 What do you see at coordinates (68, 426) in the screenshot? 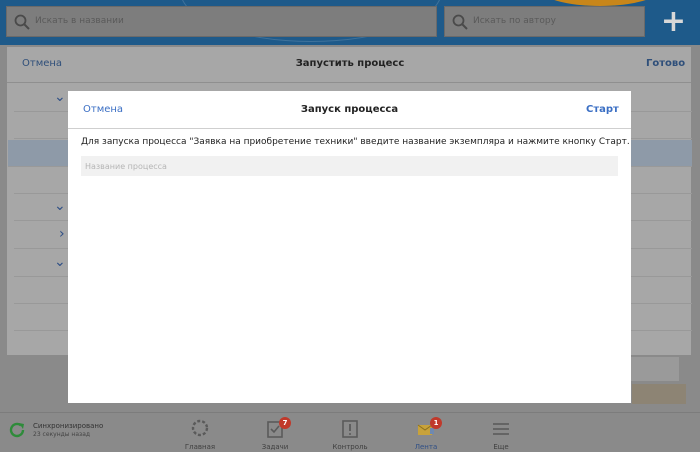
I see `sync-status-title: Синхронизировано` at bounding box center [68, 426].